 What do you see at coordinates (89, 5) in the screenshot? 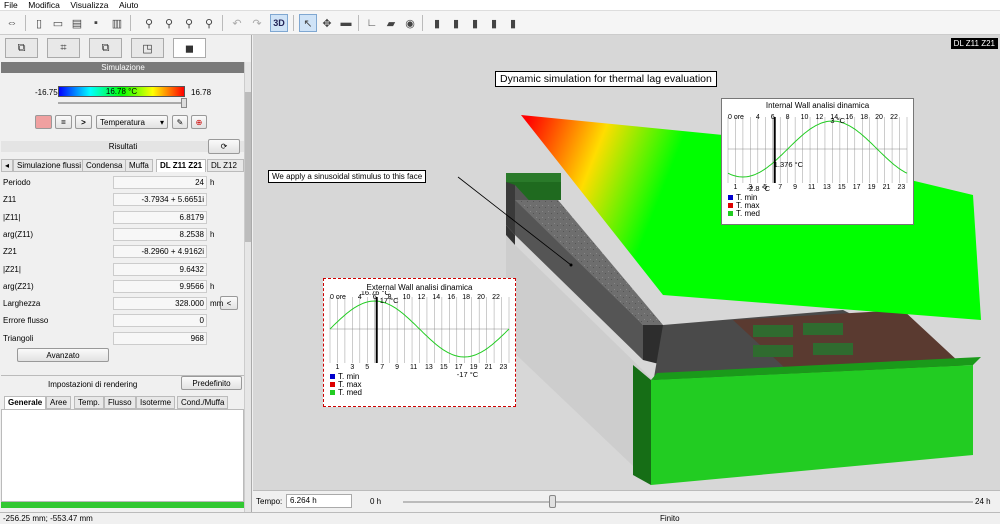
I see `menu-visualizza: Visualizza` at bounding box center [89, 5].